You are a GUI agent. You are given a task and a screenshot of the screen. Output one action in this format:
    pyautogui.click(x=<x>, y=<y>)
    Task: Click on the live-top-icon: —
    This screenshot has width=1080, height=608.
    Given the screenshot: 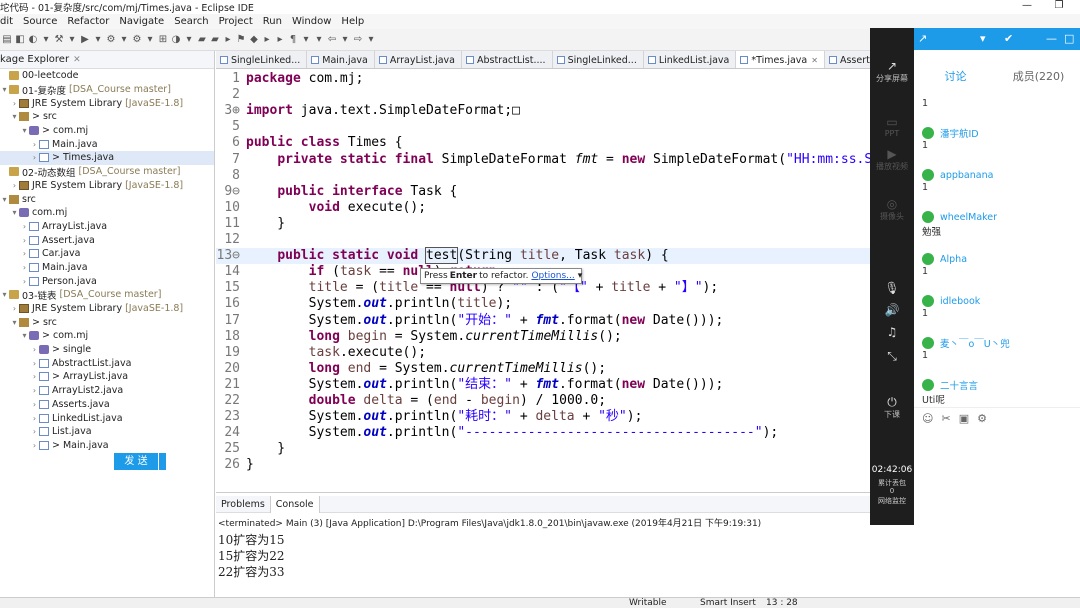 What is the action you would take?
    pyautogui.click(x=1051, y=38)
    